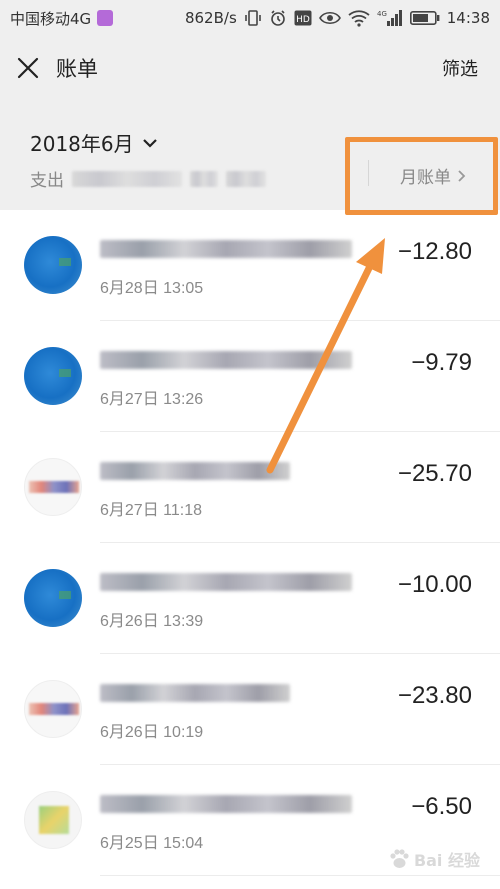 The image size is (500, 889). Describe the element at coordinates (462, 175) in the screenshot. I see `chevron-right-icon` at that location.